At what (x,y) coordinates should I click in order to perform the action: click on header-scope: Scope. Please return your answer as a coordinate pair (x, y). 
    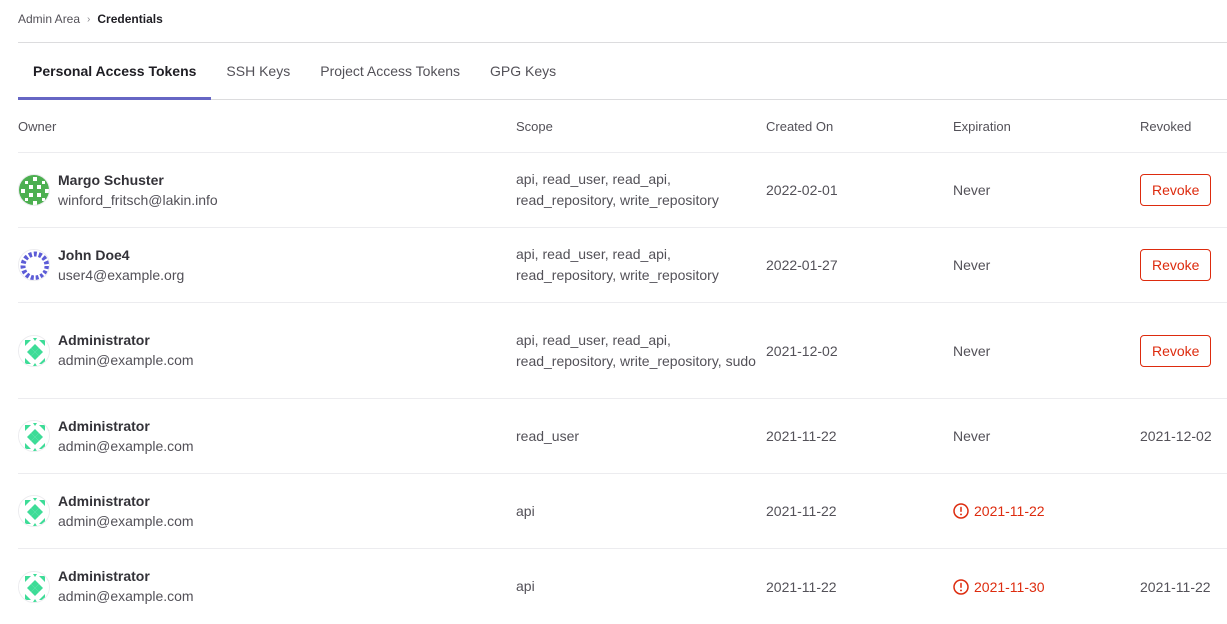
    Looking at the image, I should click on (534, 126).